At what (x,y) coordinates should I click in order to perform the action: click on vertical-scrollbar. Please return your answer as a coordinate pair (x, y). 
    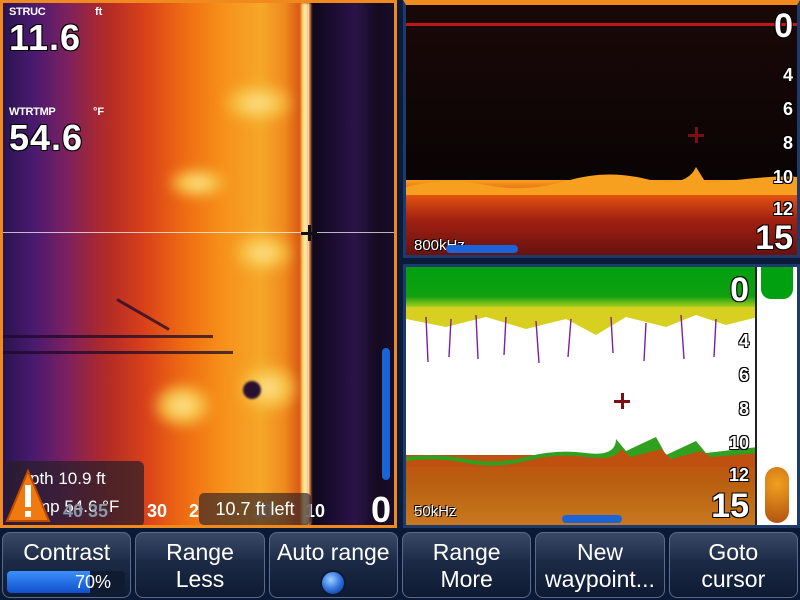
    Looking at the image, I should click on (386, 414).